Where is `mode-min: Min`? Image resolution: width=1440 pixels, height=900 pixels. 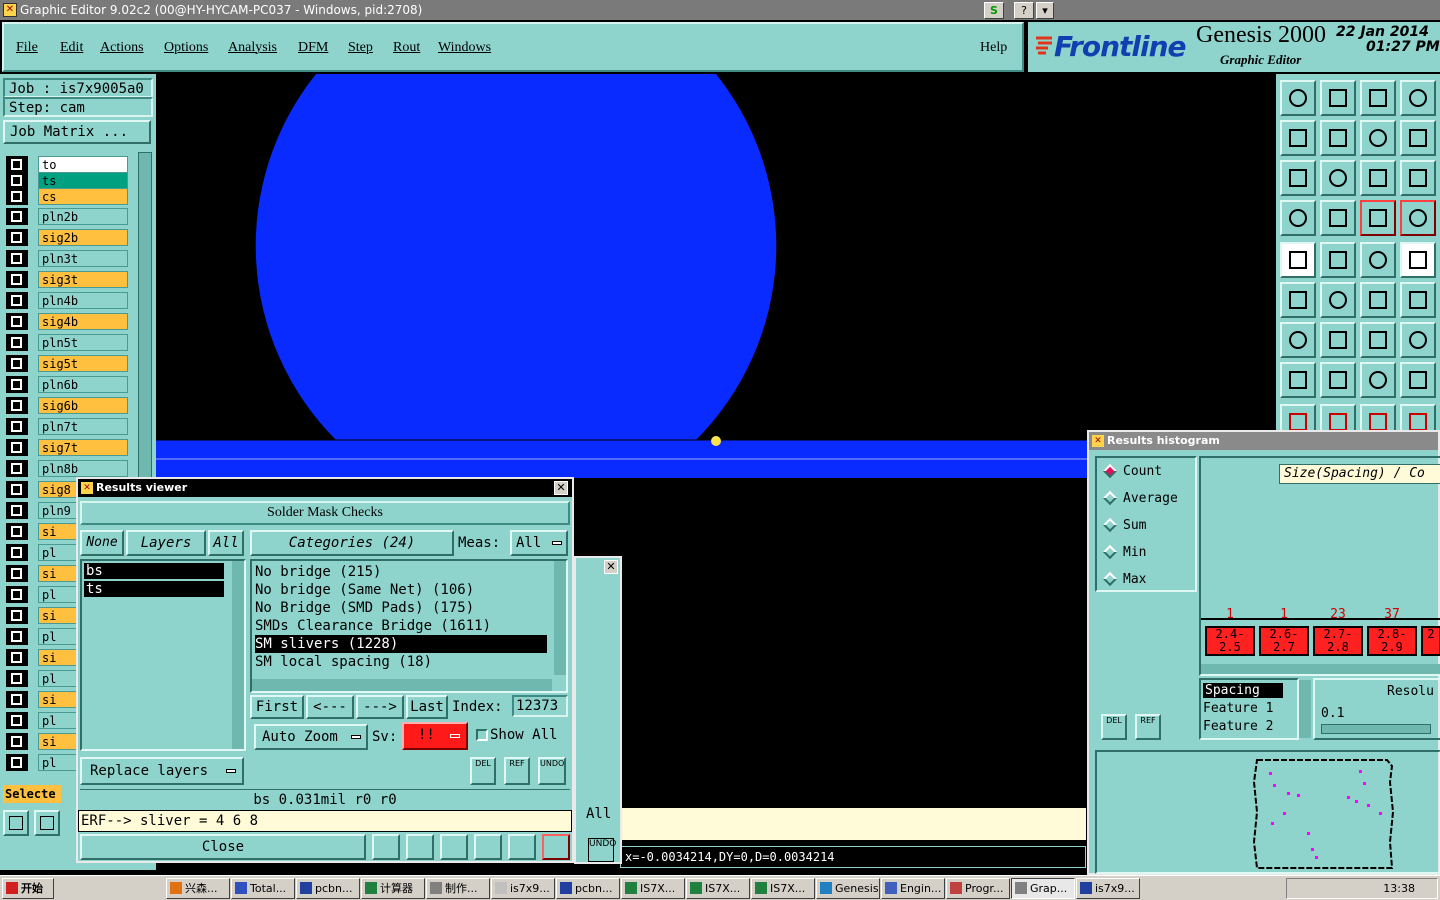
mode-min: Min is located at coordinates (1124, 552).